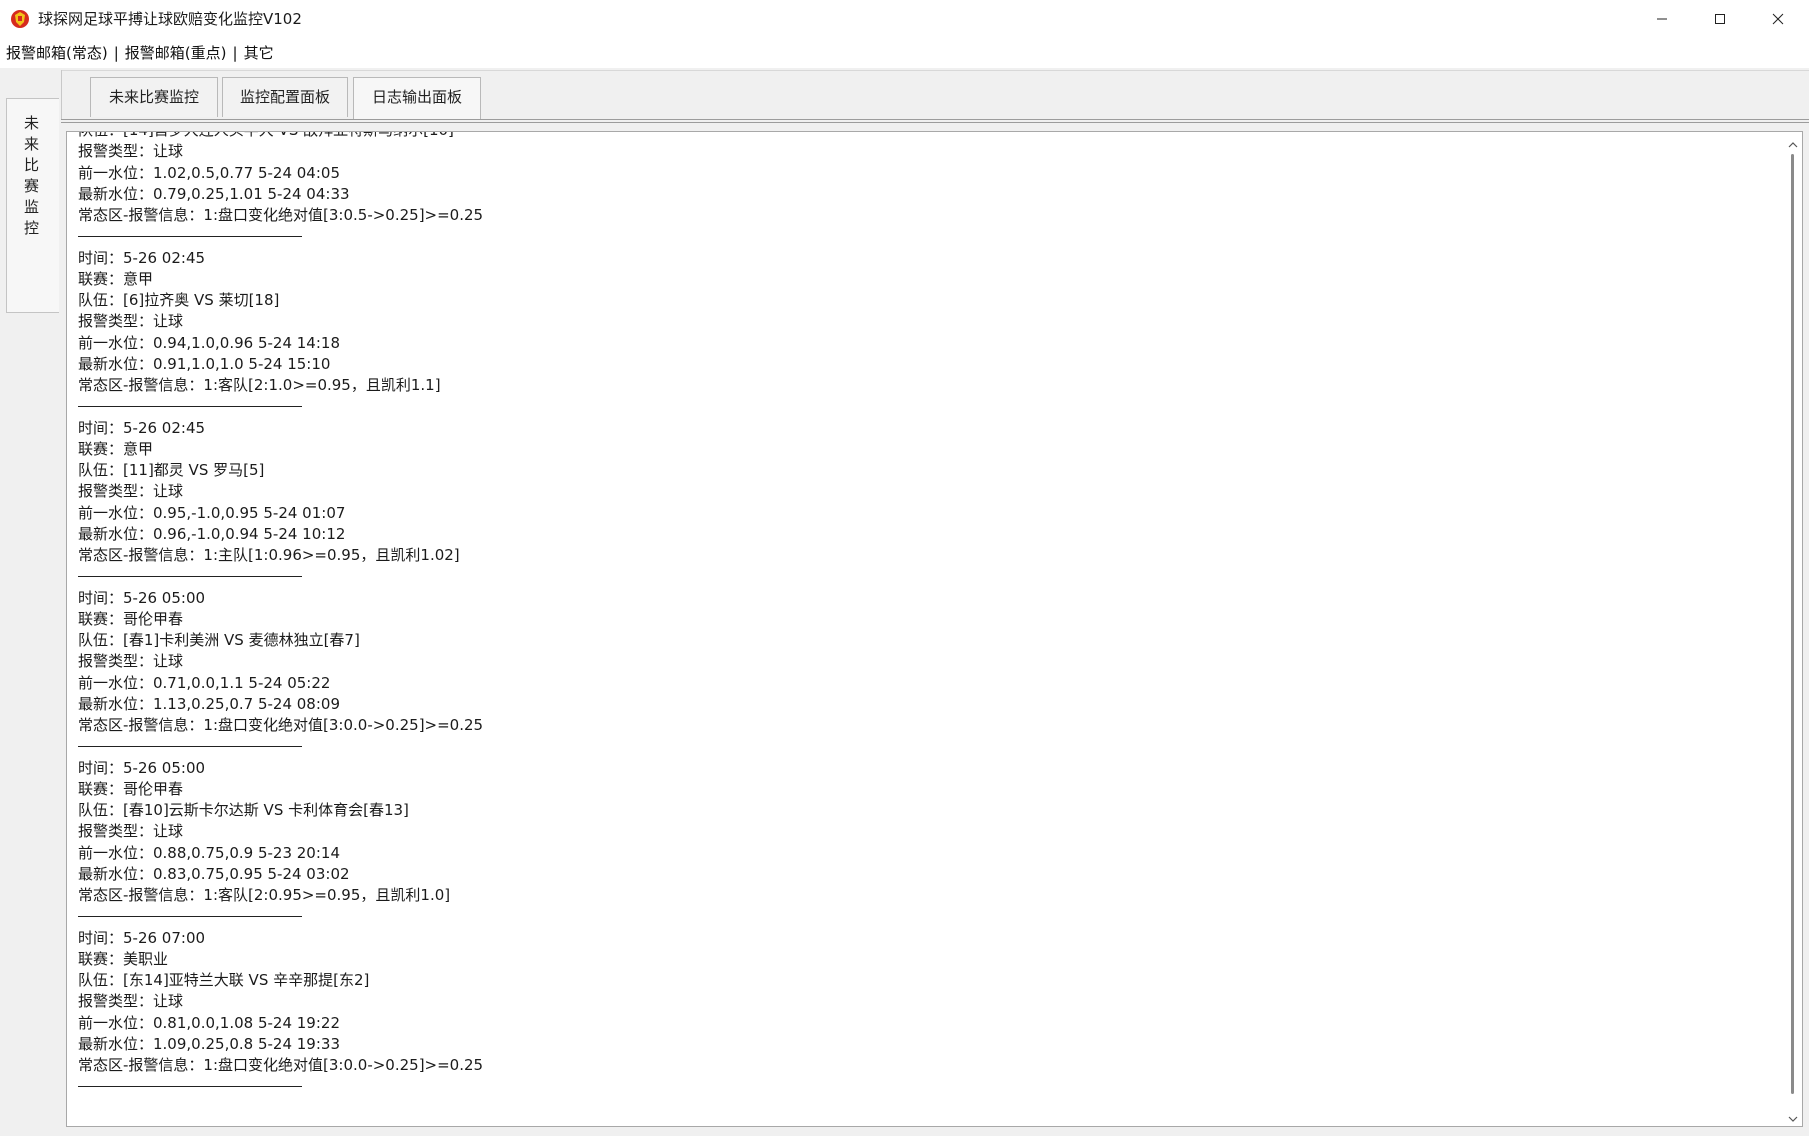 The image size is (1809, 1136). What do you see at coordinates (904, 53) in the screenshot?
I see `menu-bar: 报警邮箱(常态) | 报警邮箱(重点) | 其它` at bounding box center [904, 53].